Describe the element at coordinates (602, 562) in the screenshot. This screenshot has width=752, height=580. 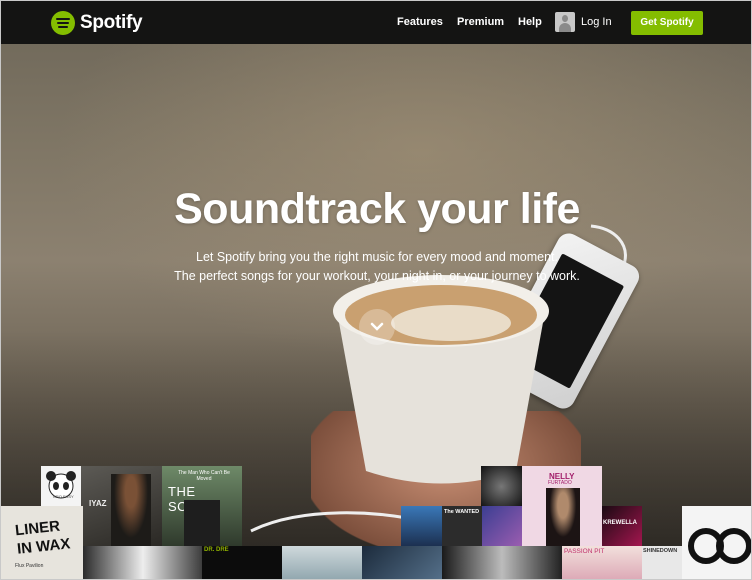
I see `album-cover-passion-pit: PASSION PIT` at that location.